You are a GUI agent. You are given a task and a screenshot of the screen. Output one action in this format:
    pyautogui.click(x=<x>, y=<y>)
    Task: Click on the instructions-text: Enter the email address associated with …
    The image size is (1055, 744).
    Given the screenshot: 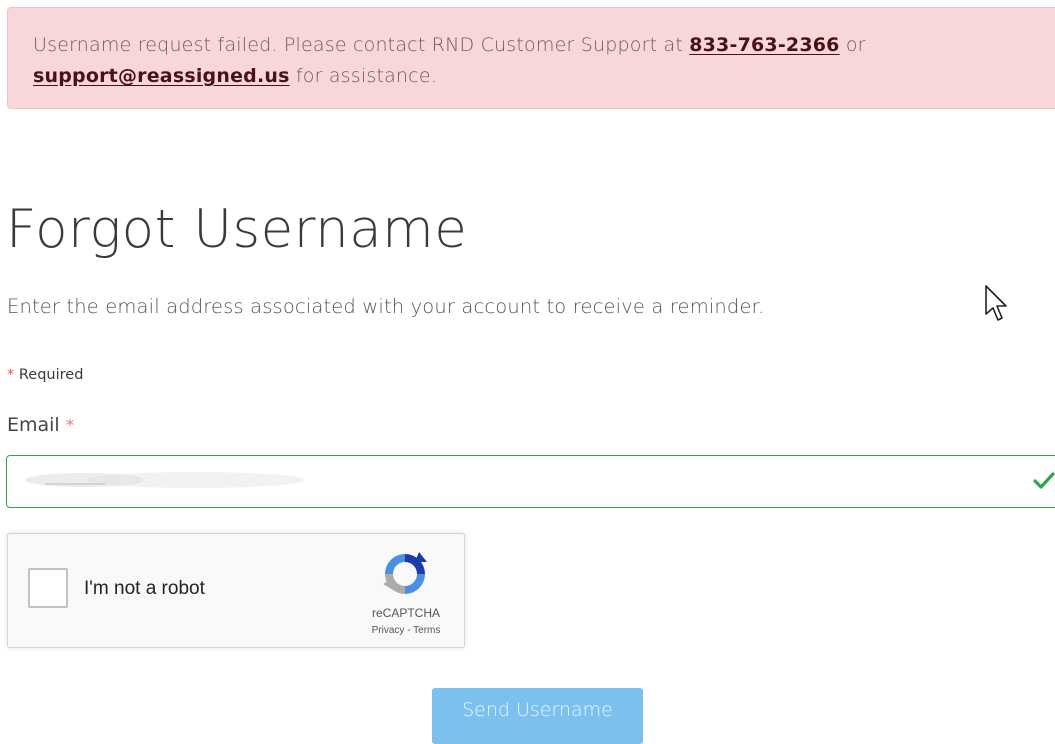 What is the action you would take?
    pyautogui.click(x=386, y=306)
    